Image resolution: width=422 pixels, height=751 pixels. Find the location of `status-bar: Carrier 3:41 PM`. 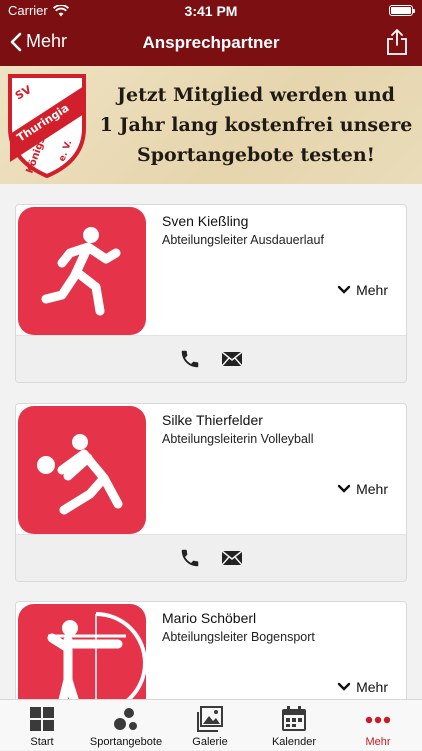

status-bar: Carrier 3:41 PM is located at coordinates (211, 11).